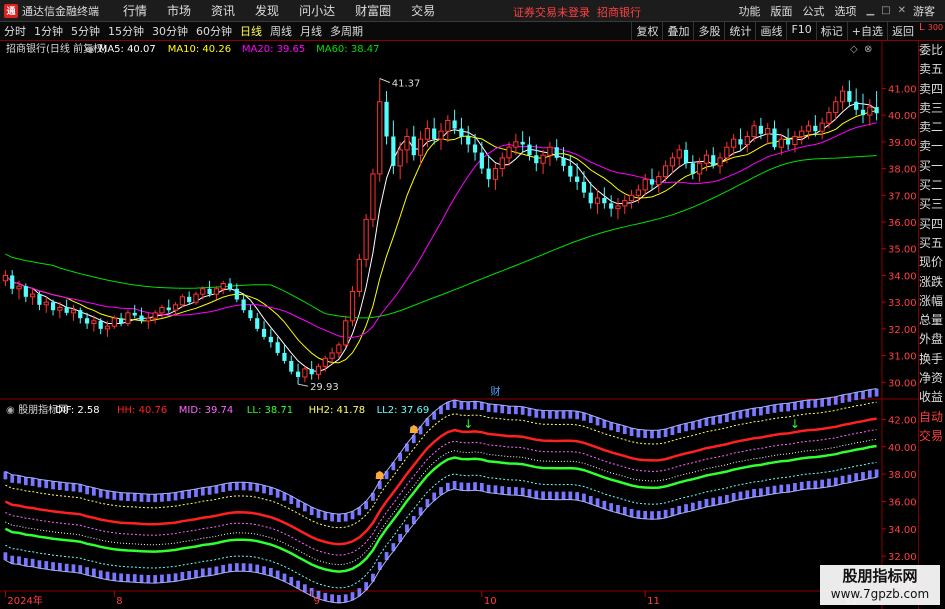  I want to click on side-label-20: 交易, so click(932, 436).